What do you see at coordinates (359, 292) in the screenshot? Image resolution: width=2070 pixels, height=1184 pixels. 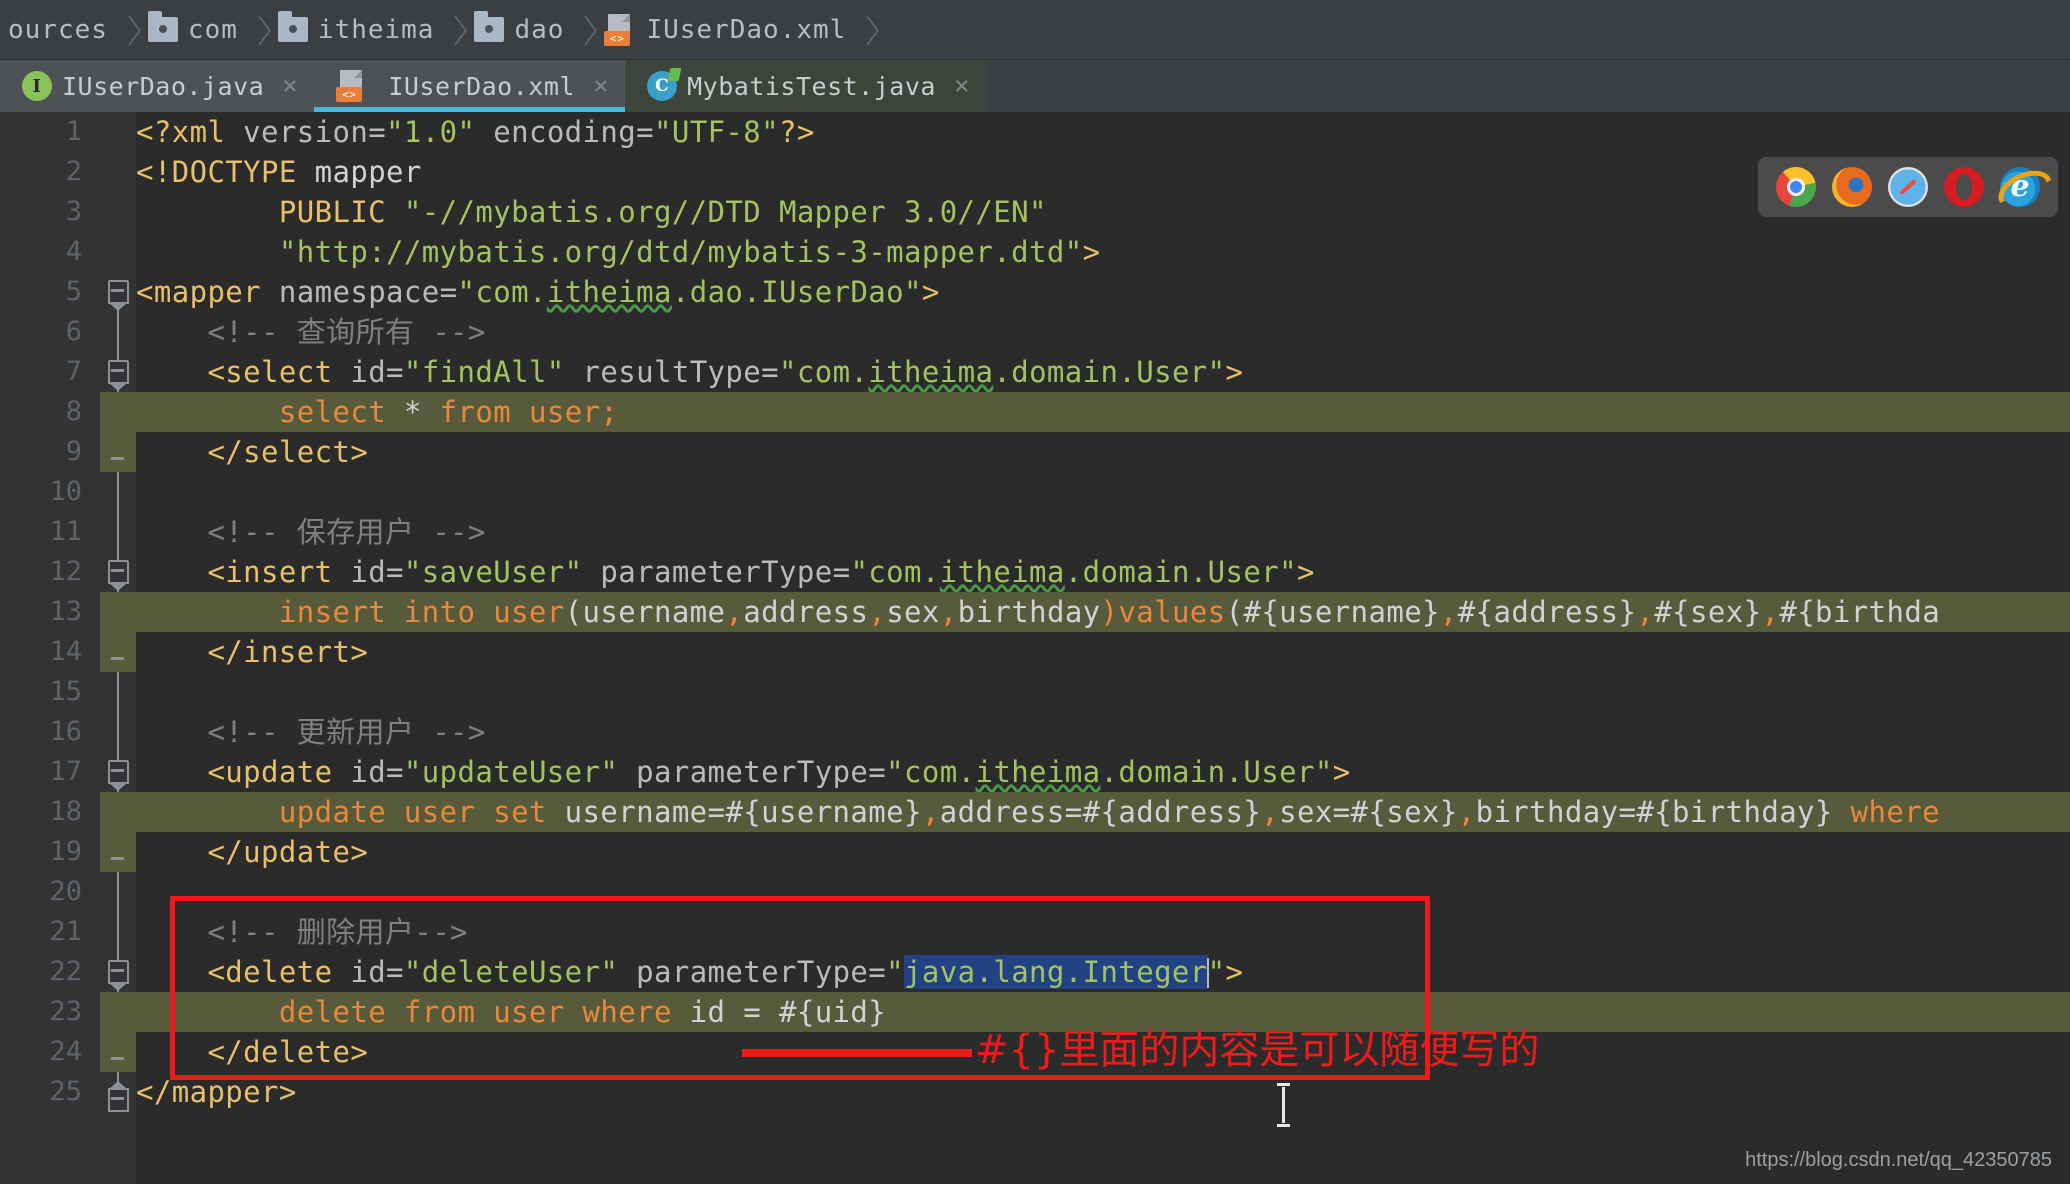 I see `tok: namespace=` at bounding box center [359, 292].